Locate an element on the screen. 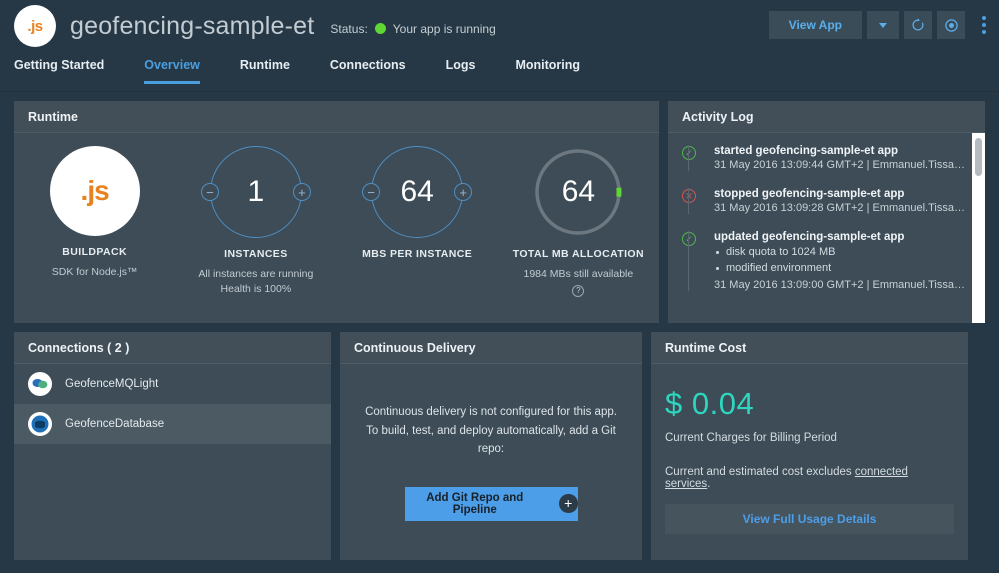  log-bullet: disk quota to 1024 MB is located at coordinates (841, 253).